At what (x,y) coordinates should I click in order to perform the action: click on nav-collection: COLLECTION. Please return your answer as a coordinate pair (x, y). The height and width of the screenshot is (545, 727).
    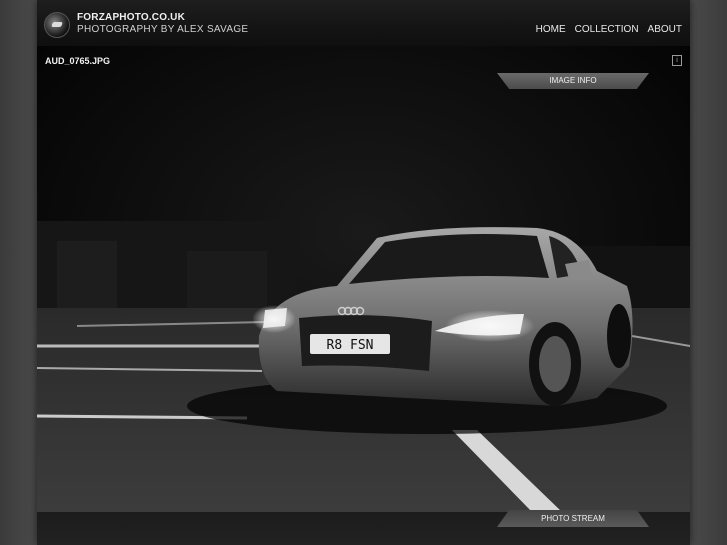
    Looking at the image, I should click on (607, 29).